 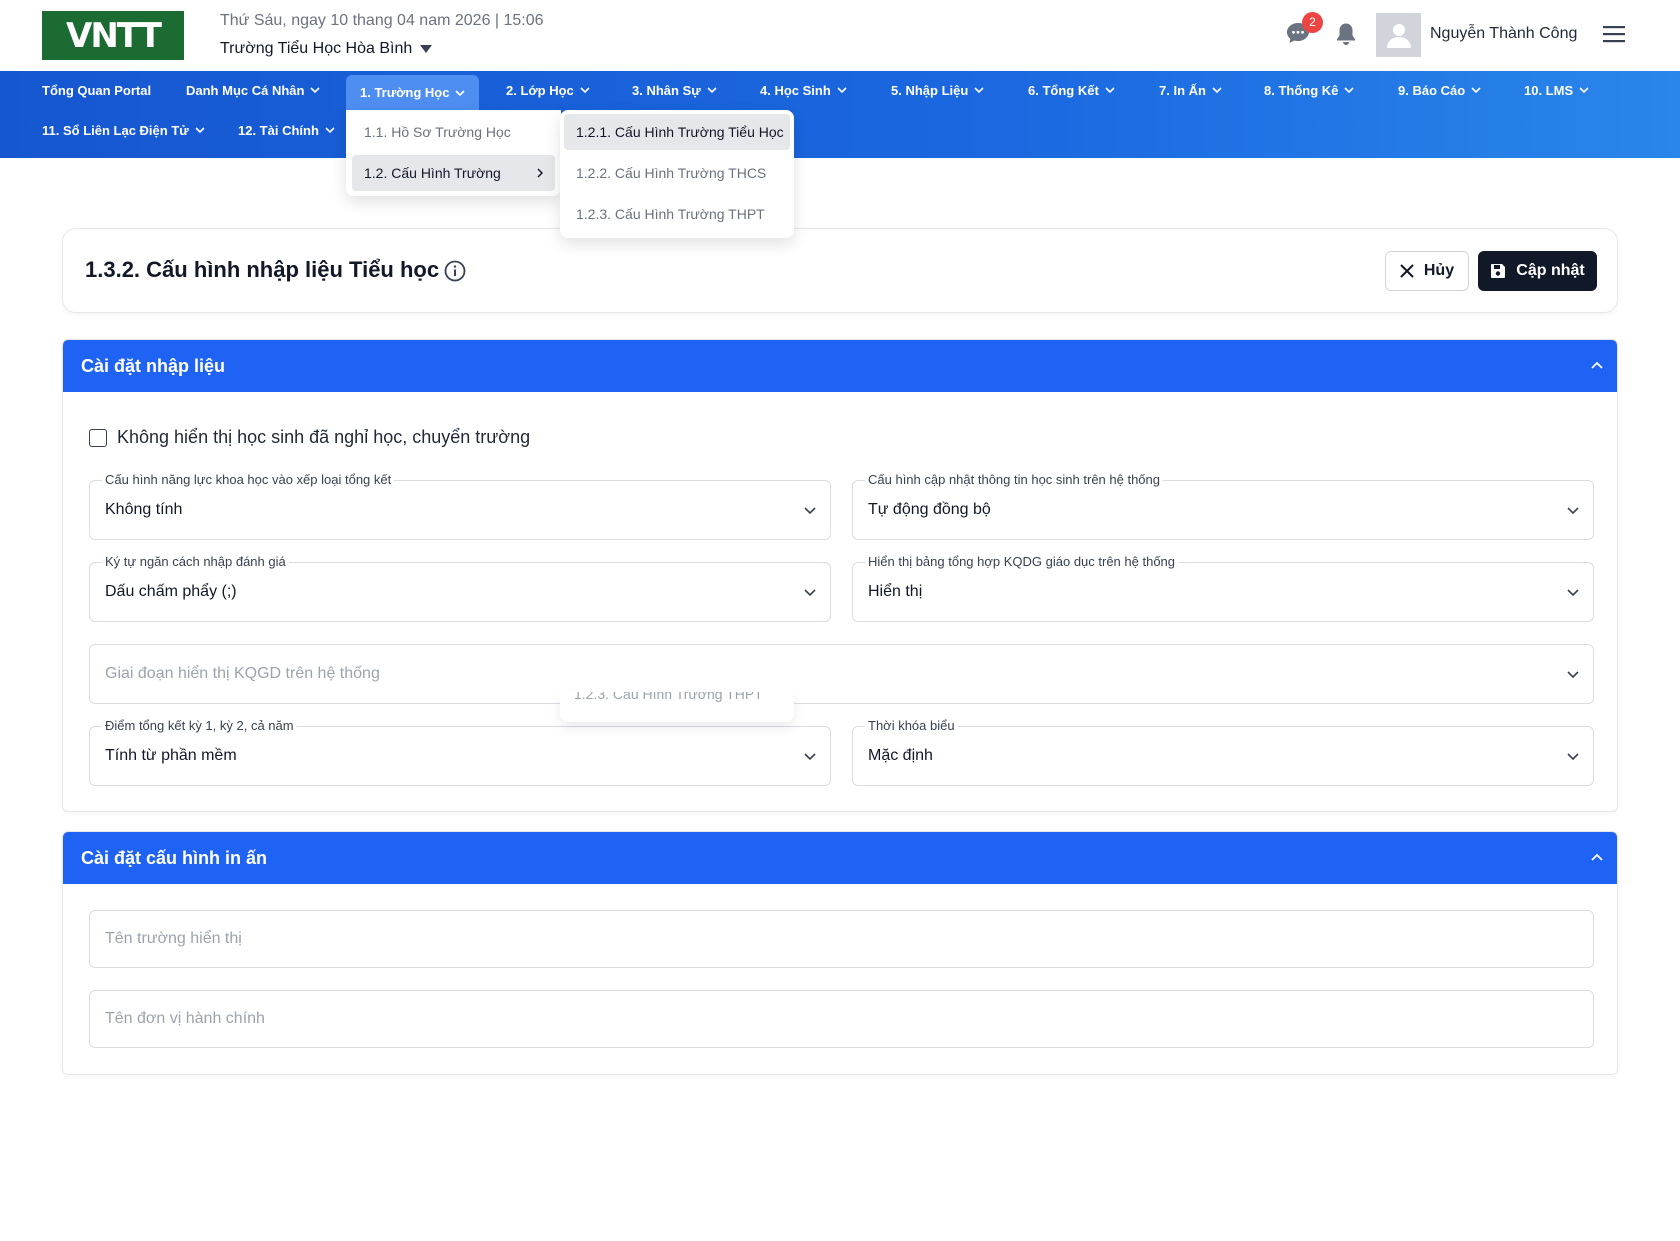 I want to click on field-value: Hiển thị, so click(x=895, y=591).